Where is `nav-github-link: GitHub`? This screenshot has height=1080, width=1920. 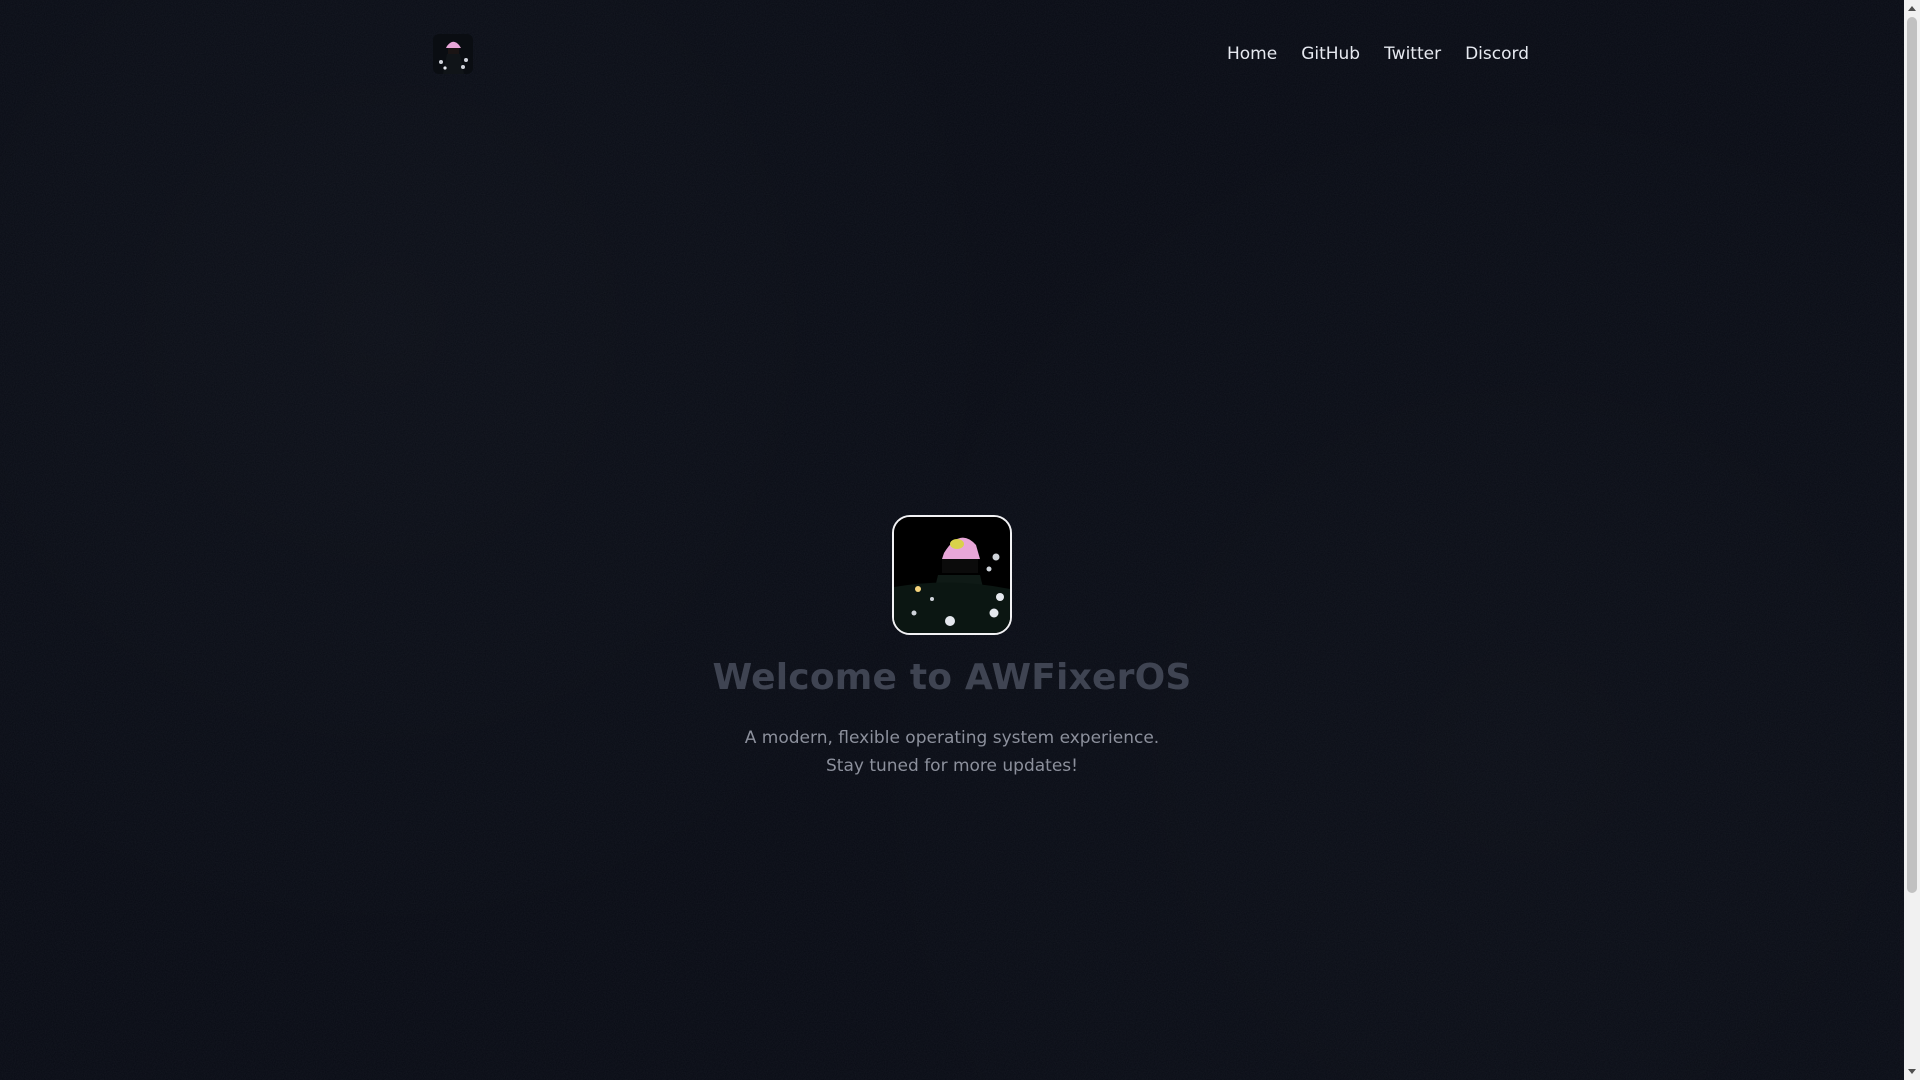 nav-github-link: GitHub is located at coordinates (1330, 54).